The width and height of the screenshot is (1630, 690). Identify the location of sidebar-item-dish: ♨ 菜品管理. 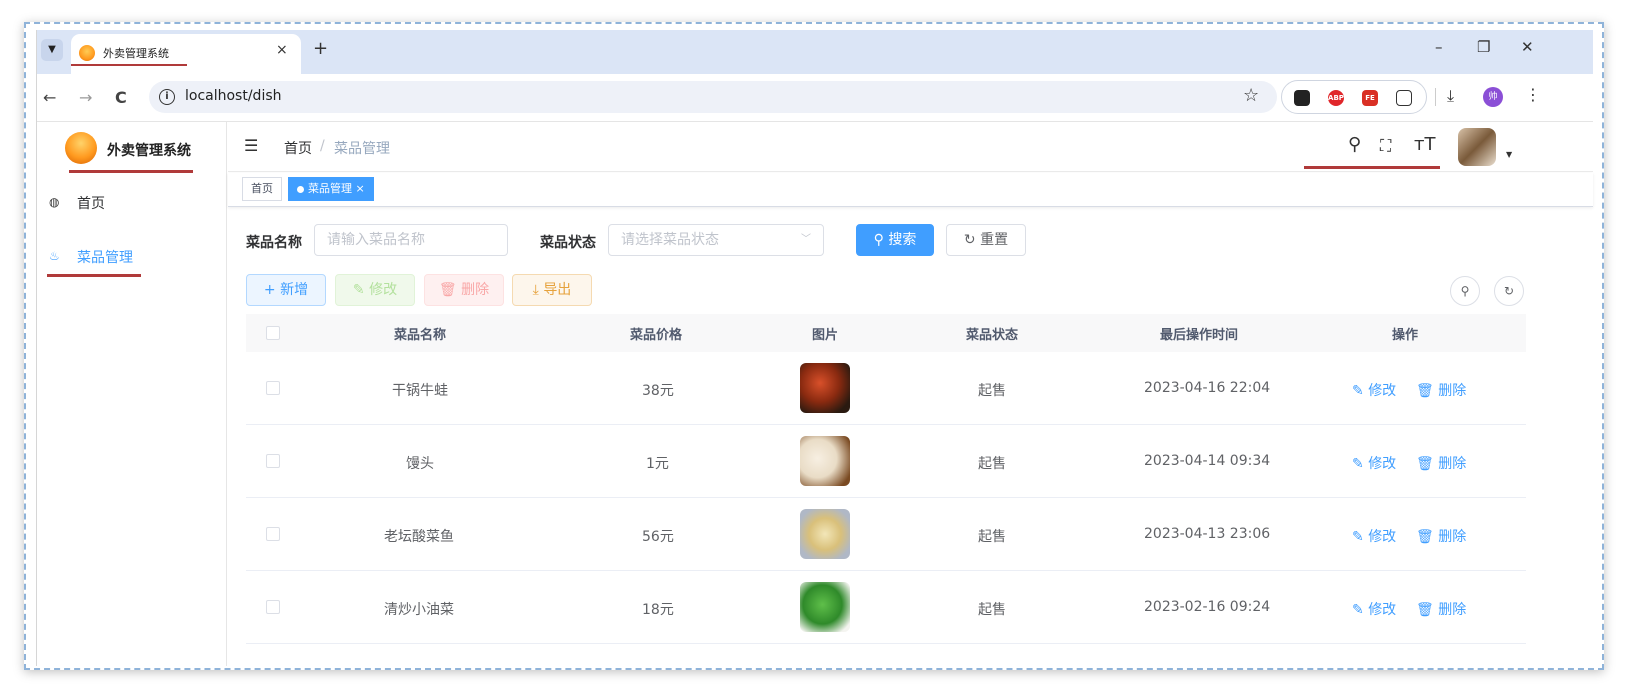
(132, 257).